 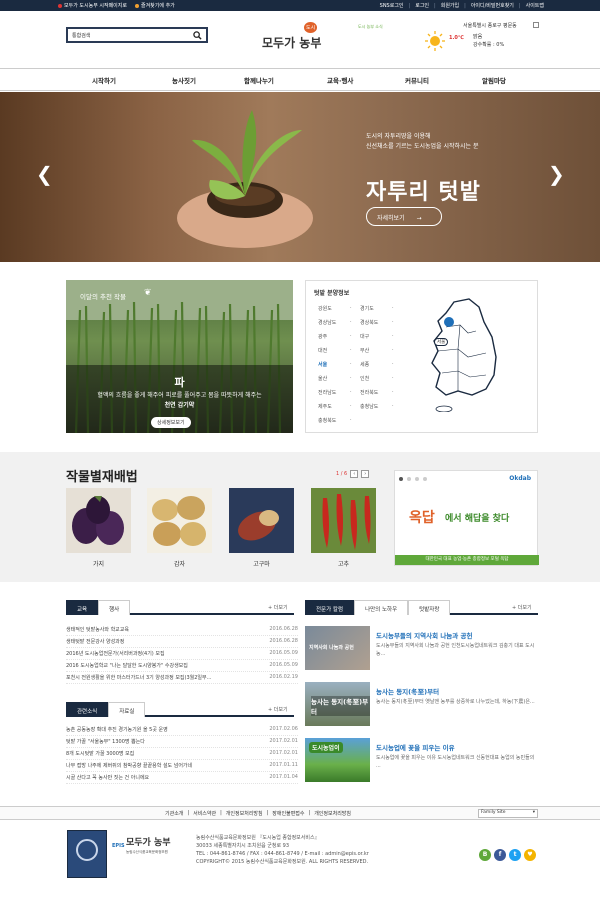 I want to click on family-site-select: Family Site ▾, so click(x=508, y=813).